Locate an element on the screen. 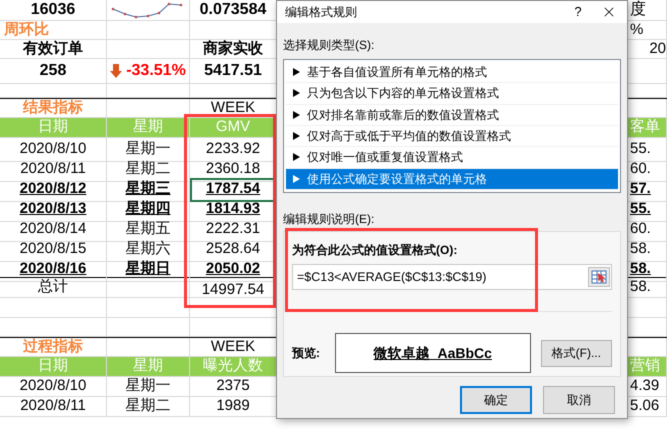  help-button: ? is located at coordinates (578, 12).